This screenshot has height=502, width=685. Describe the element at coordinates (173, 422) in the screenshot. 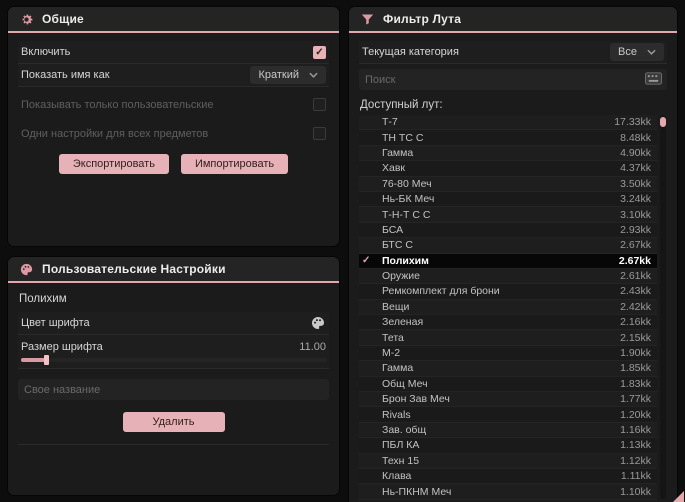

I see `delete-button: Удалить` at that location.